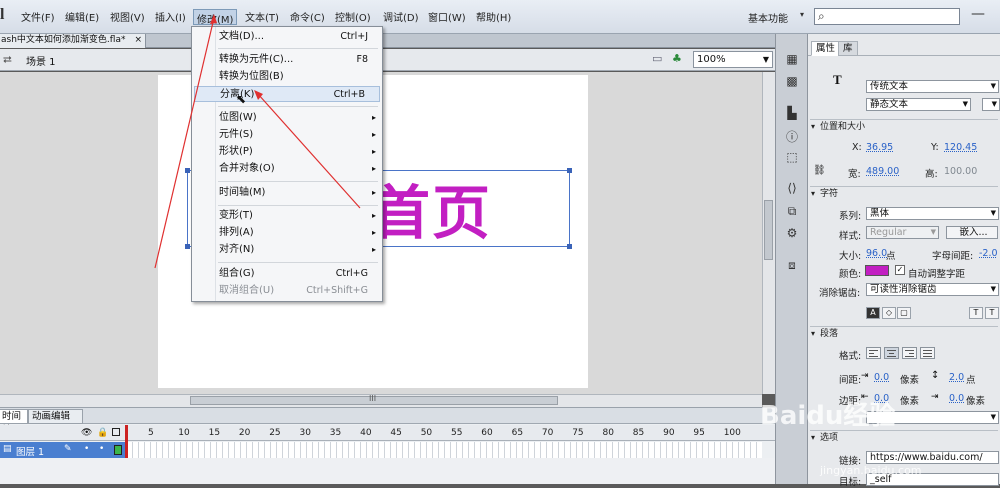 The height and width of the screenshot is (488, 1000). I want to click on menu-control: 控制(O), so click(353, 16).